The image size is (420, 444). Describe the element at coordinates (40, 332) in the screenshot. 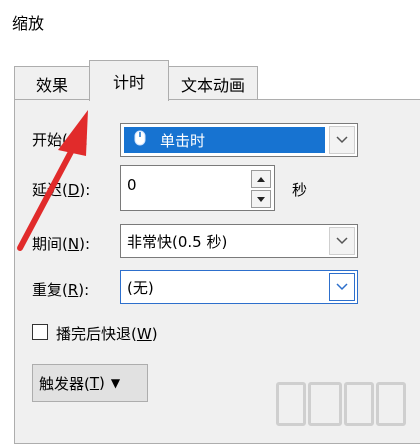

I see `rewind-checkbox` at that location.